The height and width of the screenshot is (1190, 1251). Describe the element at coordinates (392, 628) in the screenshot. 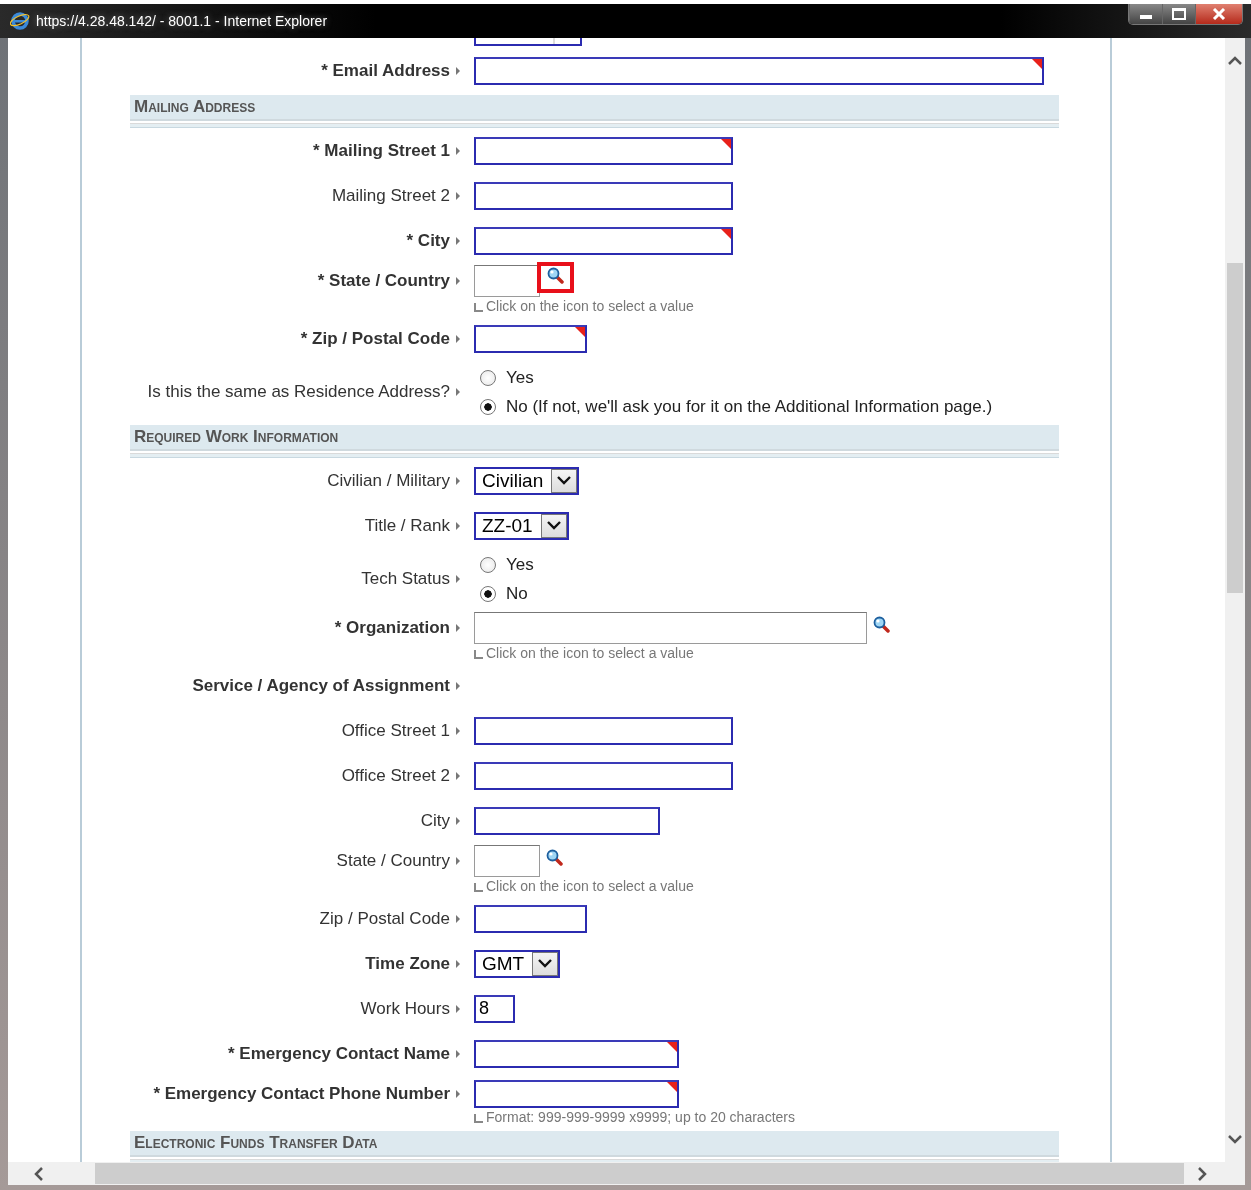

I see `field-label: * Organization` at that location.